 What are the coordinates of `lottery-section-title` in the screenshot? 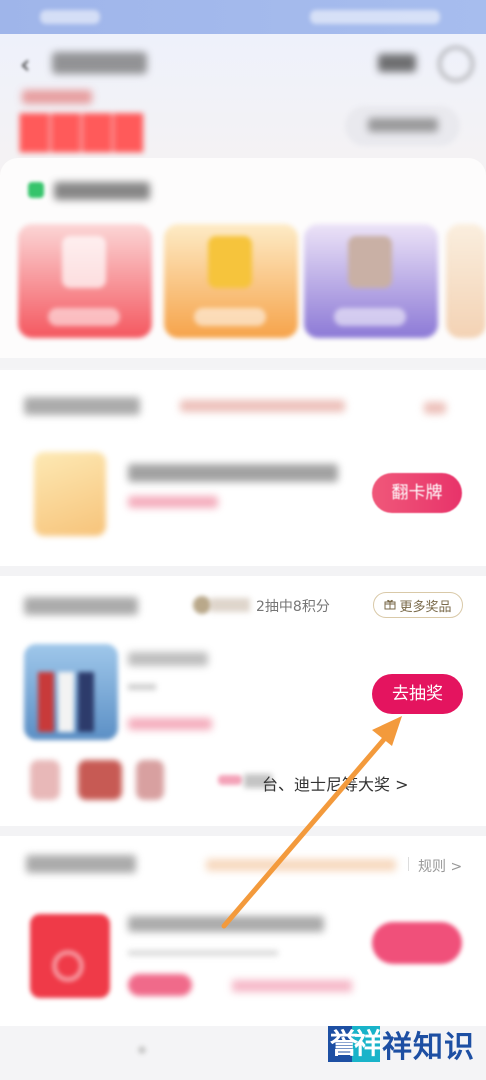 It's located at (81, 606).